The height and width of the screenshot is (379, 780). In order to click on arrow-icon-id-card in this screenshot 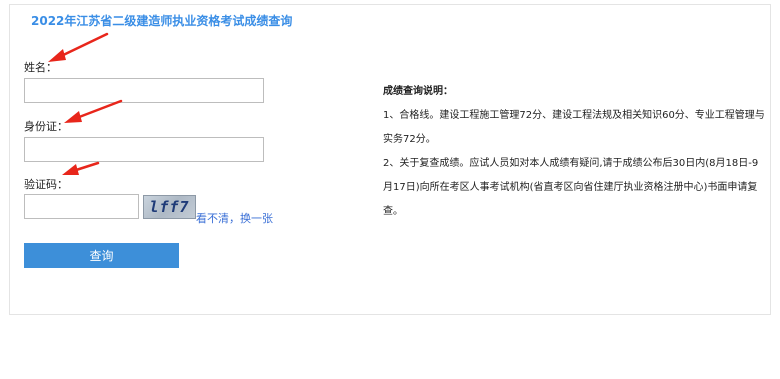, I will do `click(93, 111)`.